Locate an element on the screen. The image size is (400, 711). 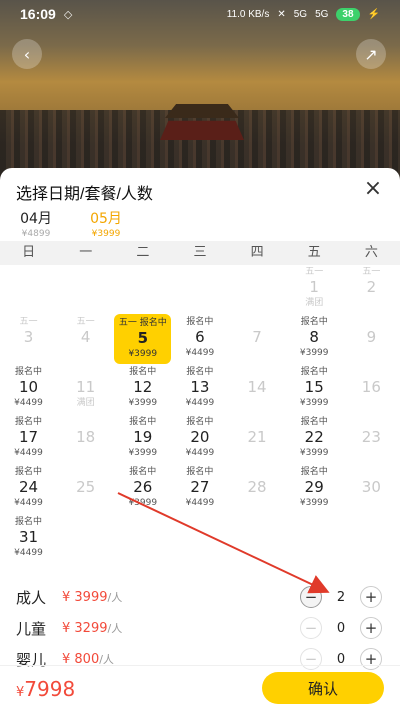
day-number: 1 is located at coordinates (314, 287).